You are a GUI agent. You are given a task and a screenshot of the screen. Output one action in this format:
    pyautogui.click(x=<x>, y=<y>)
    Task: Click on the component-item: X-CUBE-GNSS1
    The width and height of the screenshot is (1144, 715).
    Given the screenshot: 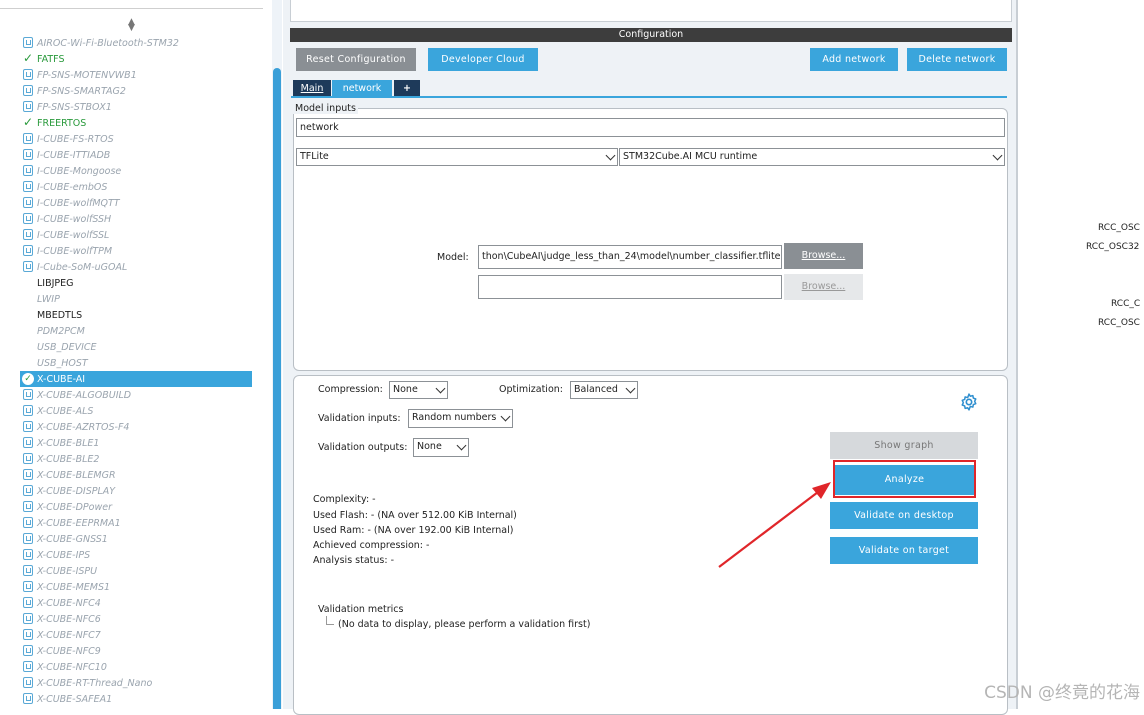 What is the action you would take?
    pyautogui.click(x=136, y=539)
    